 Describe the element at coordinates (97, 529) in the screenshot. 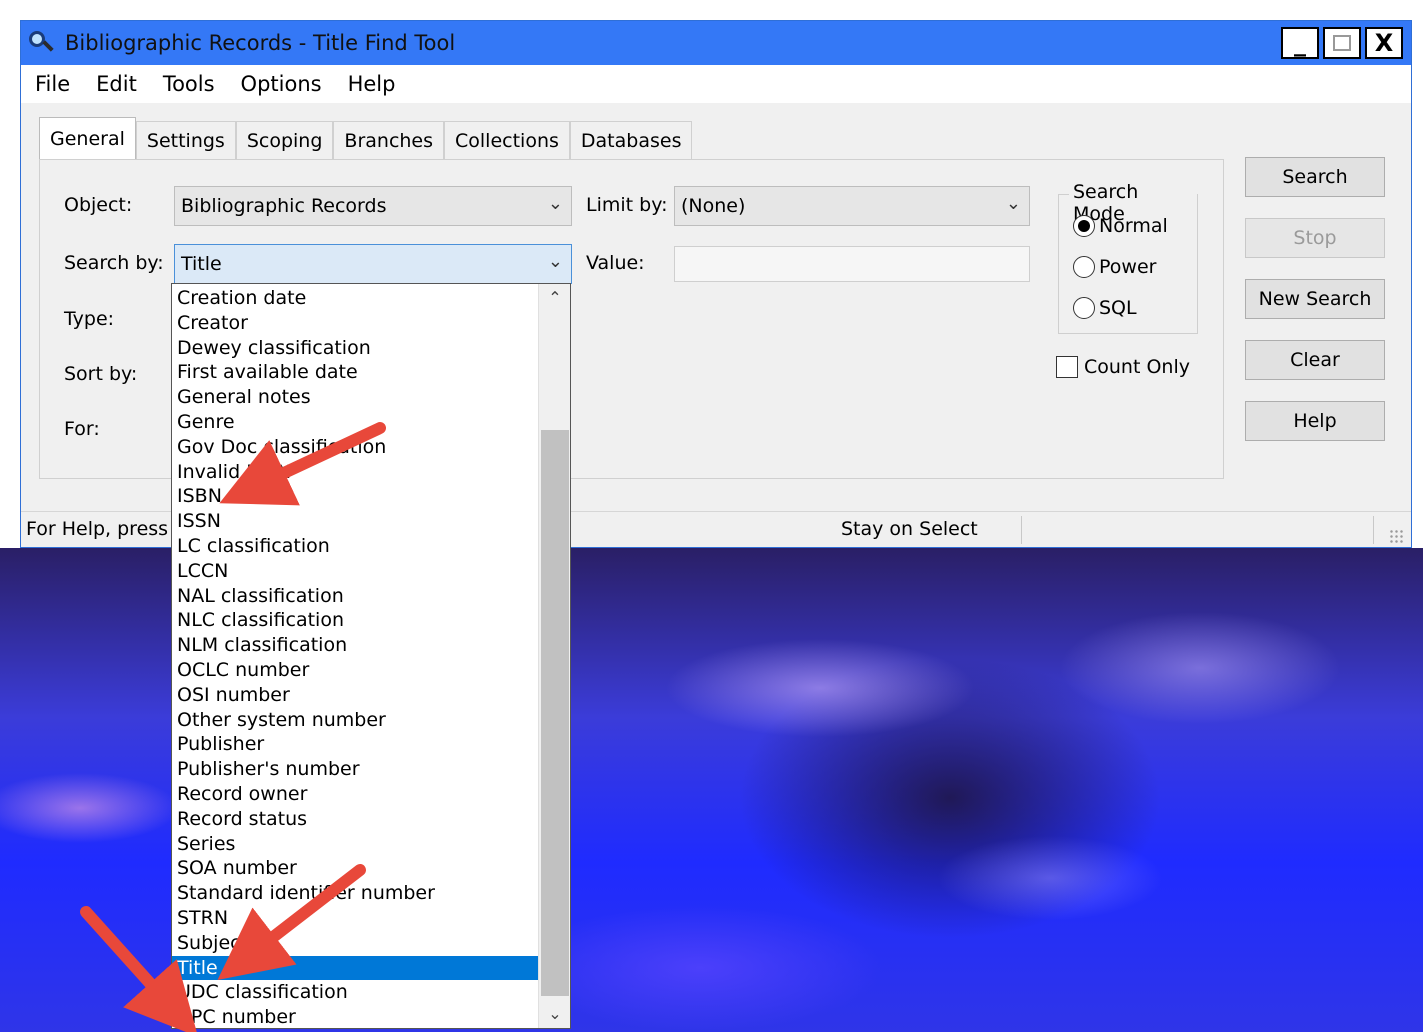

I see `status-help-text: For Help, press` at that location.